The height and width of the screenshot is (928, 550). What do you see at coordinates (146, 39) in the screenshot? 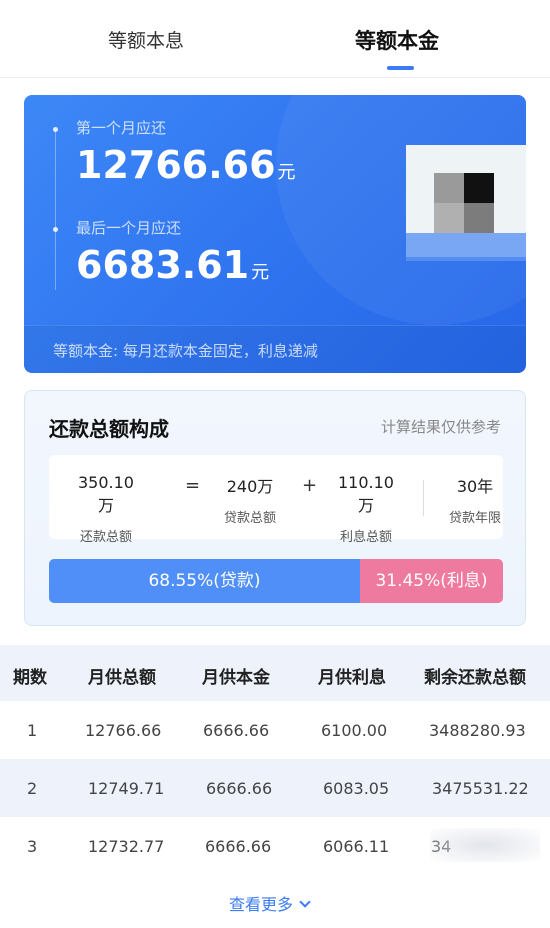
I see `tab-equal-installment: 等额本息` at bounding box center [146, 39].